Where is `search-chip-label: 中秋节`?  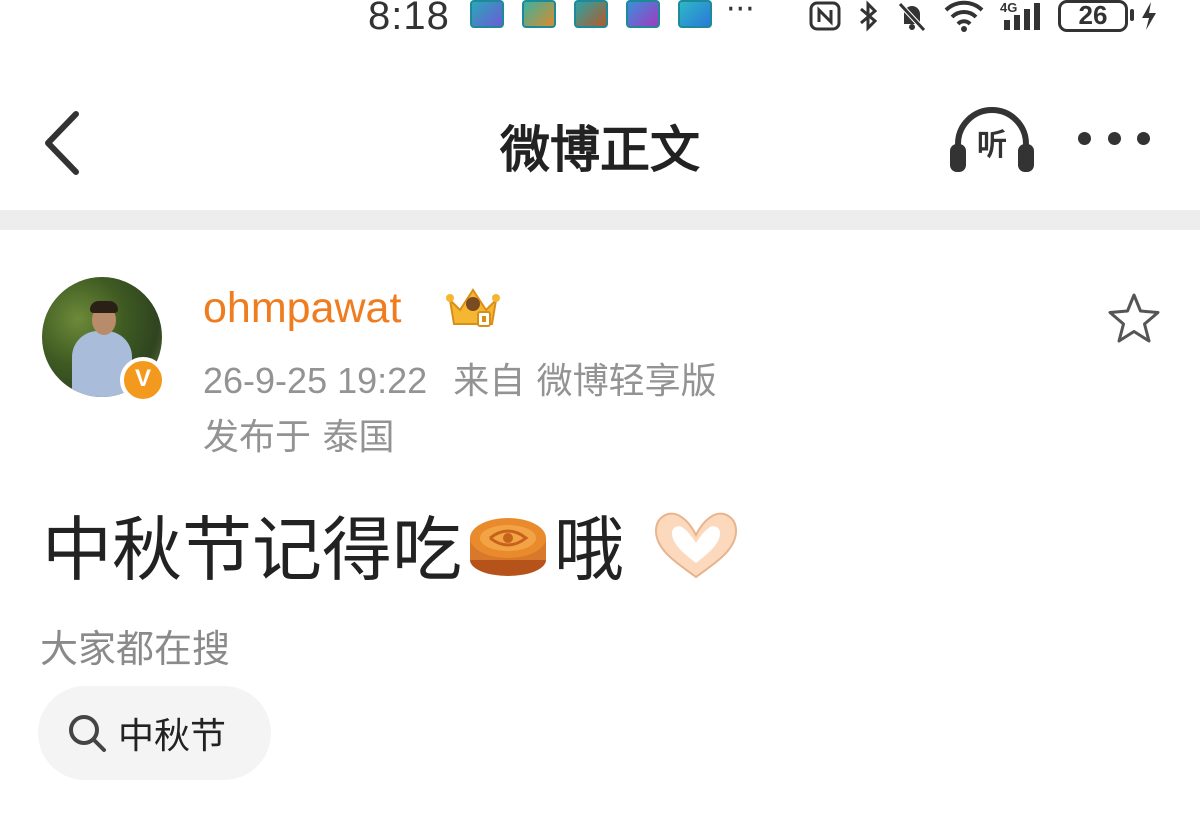 search-chip-label: 中秋节 is located at coordinates (172, 736).